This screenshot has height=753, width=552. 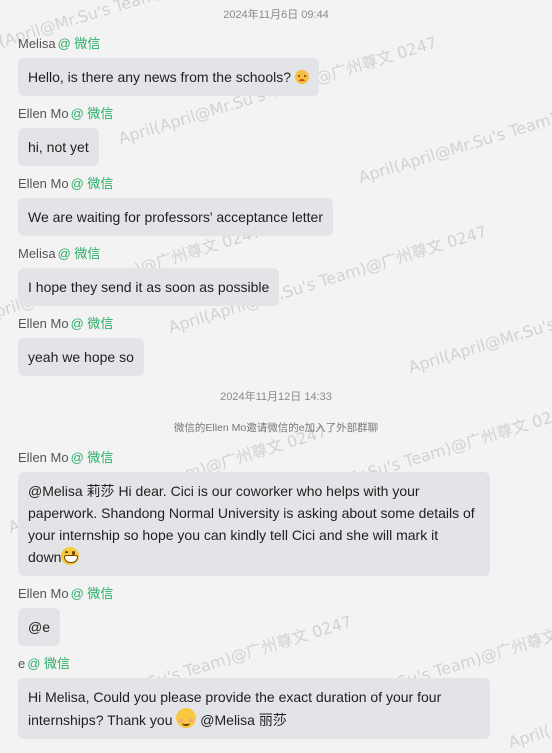 I want to click on message: Ellen Mo @ 微信 hi, not yet, so click(x=65, y=136).